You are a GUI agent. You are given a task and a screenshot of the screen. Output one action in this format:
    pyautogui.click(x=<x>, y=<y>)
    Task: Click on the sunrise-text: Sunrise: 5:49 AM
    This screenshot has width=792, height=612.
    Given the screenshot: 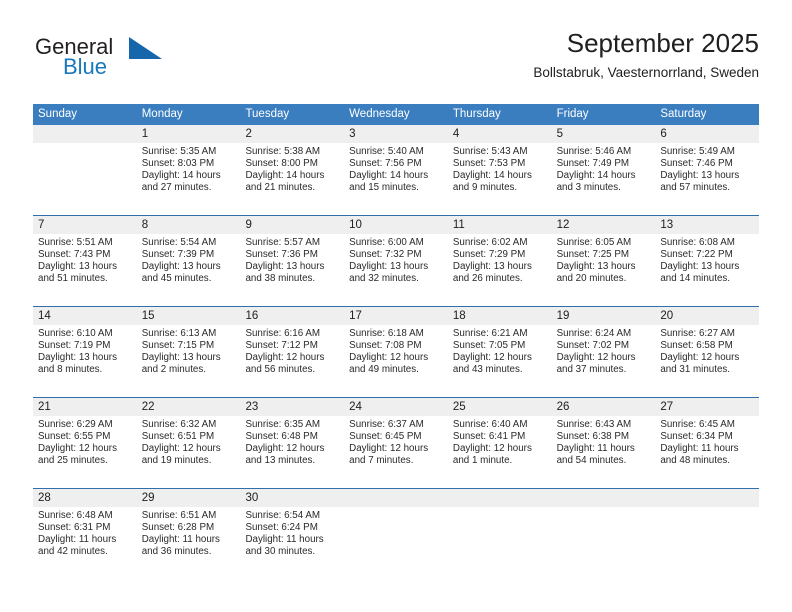 What is the action you would take?
    pyautogui.click(x=697, y=151)
    